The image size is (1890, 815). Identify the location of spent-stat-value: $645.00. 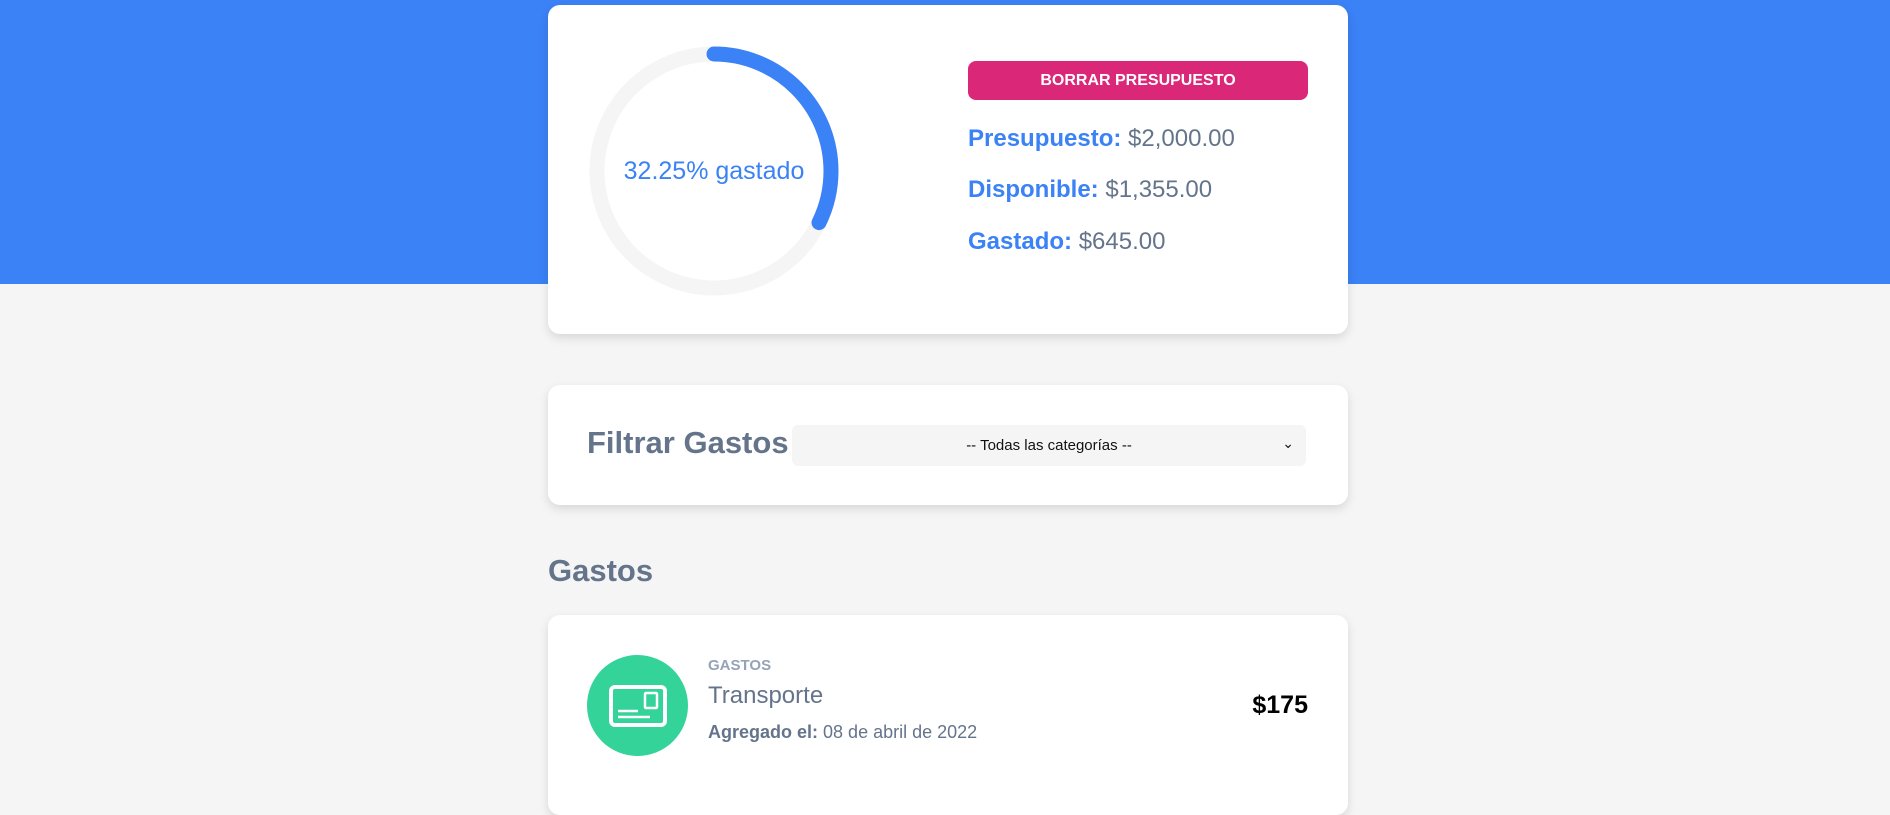
(1122, 241).